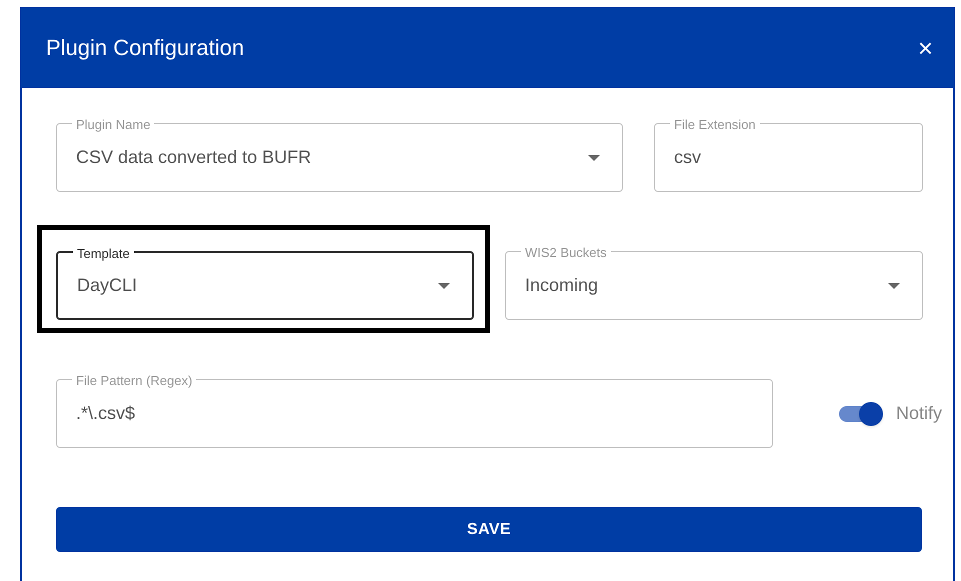 The height and width of the screenshot is (581, 961). Describe the element at coordinates (562, 285) in the screenshot. I see `field-value: Incoming` at that location.